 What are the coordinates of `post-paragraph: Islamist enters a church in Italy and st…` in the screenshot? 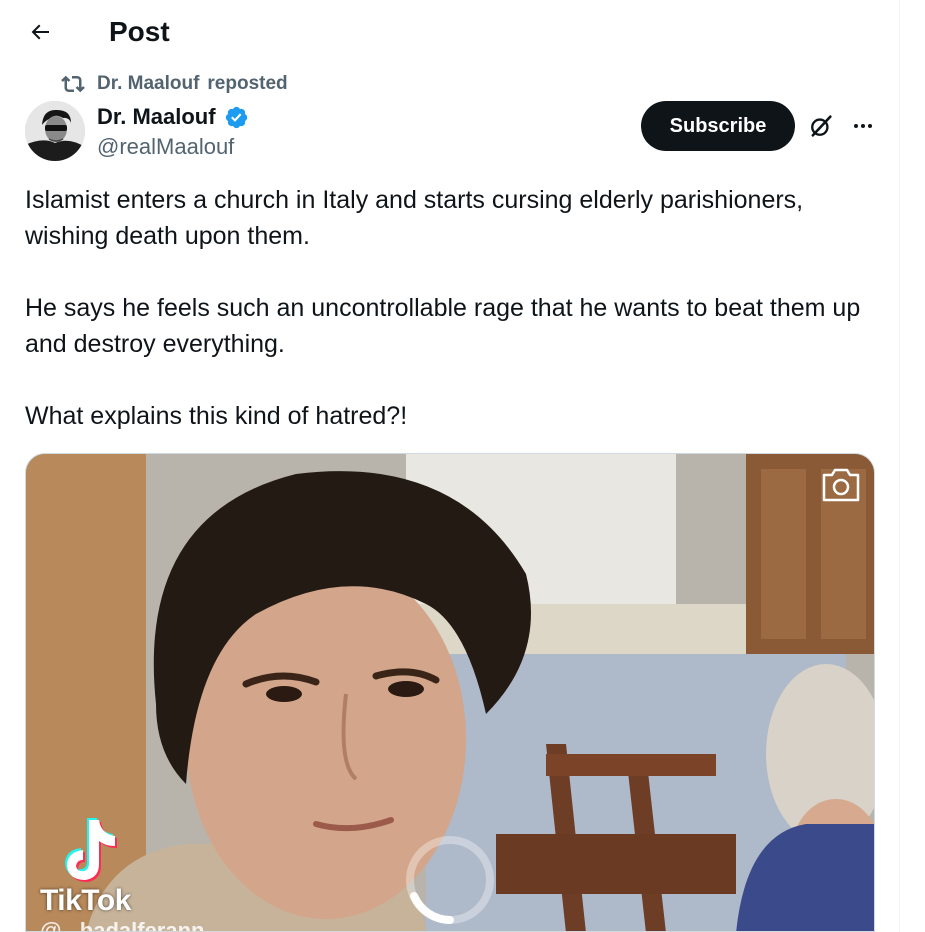 It's located at (414, 218).